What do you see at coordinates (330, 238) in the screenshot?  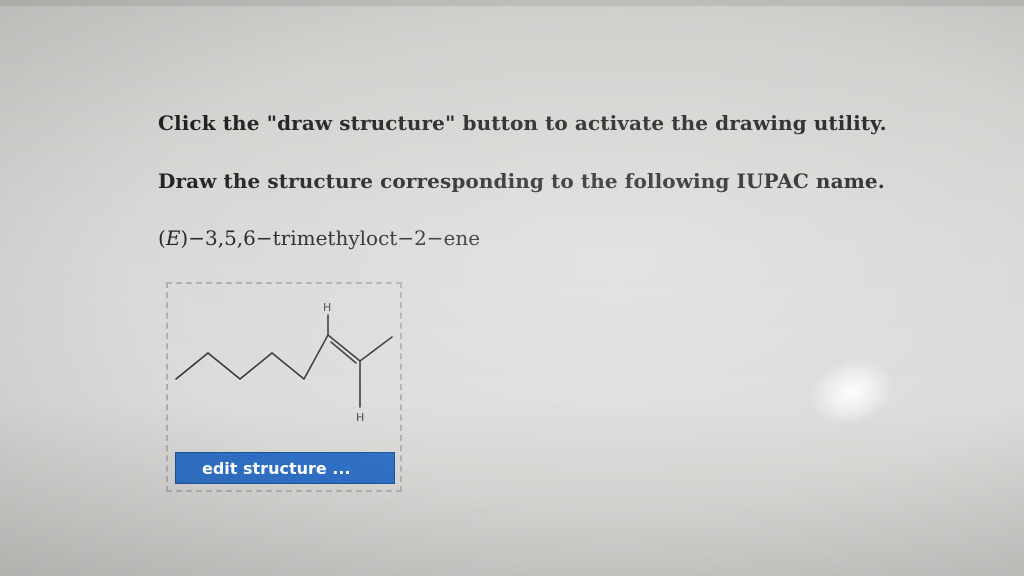 I see `iupac-name-rest: )−3,5,6−trimethyloct−2−ene` at bounding box center [330, 238].